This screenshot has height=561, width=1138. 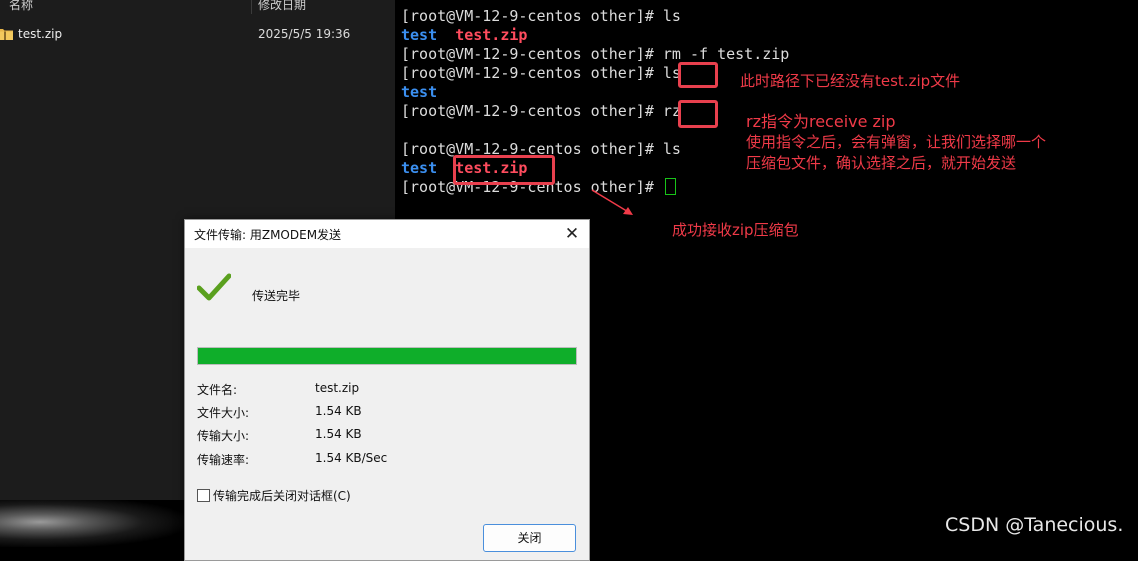 What do you see at coordinates (850, 81) in the screenshot?
I see `annotation-ls-note: 此时路径下已经没有test.zip文件` at bounding box center [850, 81].